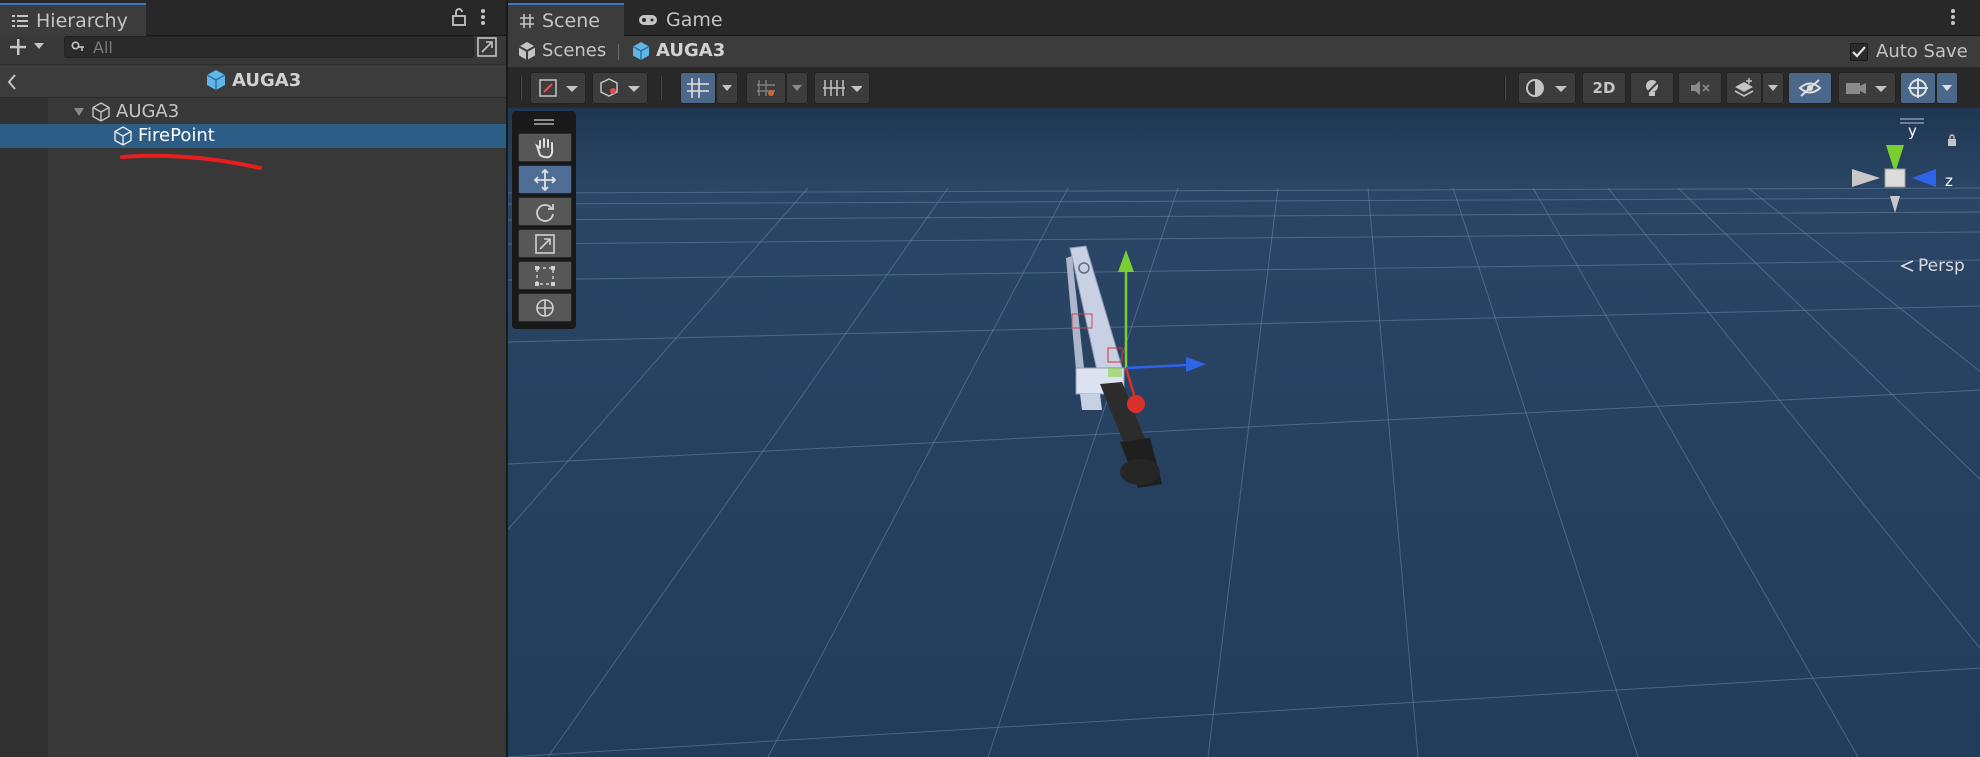  I want to click on search-icon, so click(78, 47).